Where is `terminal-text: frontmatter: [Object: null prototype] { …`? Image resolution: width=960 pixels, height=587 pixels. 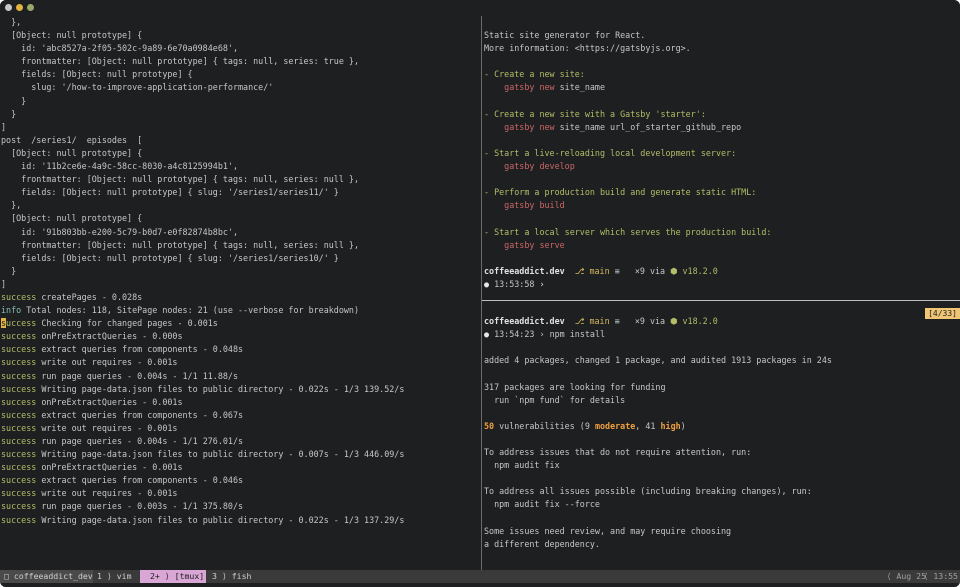 terminal-text: frontmatter: [Object: null prototype] { … is located at coordinates (180, 61).